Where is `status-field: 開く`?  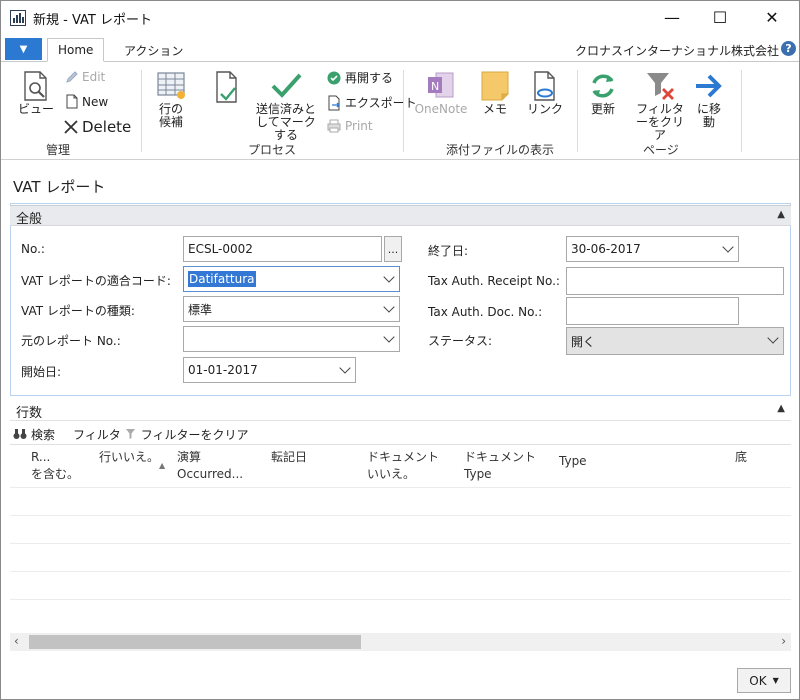 status-field: 開く is located at coordinates (675, 341).